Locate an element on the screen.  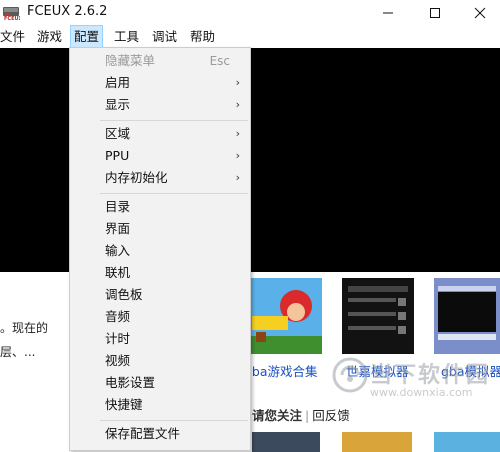
menu-item-label: 快捷键 is located at coordinates (124, 404).